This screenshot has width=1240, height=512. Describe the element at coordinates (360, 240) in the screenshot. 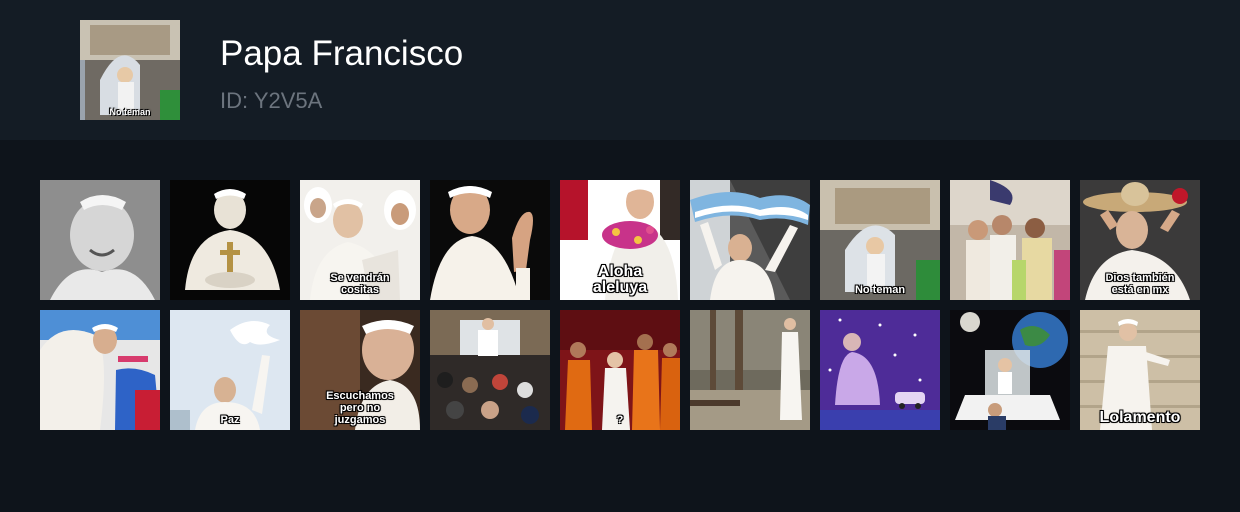

I see `sticker-se-vendran-cositas: Se vendrán cositas` at that location.